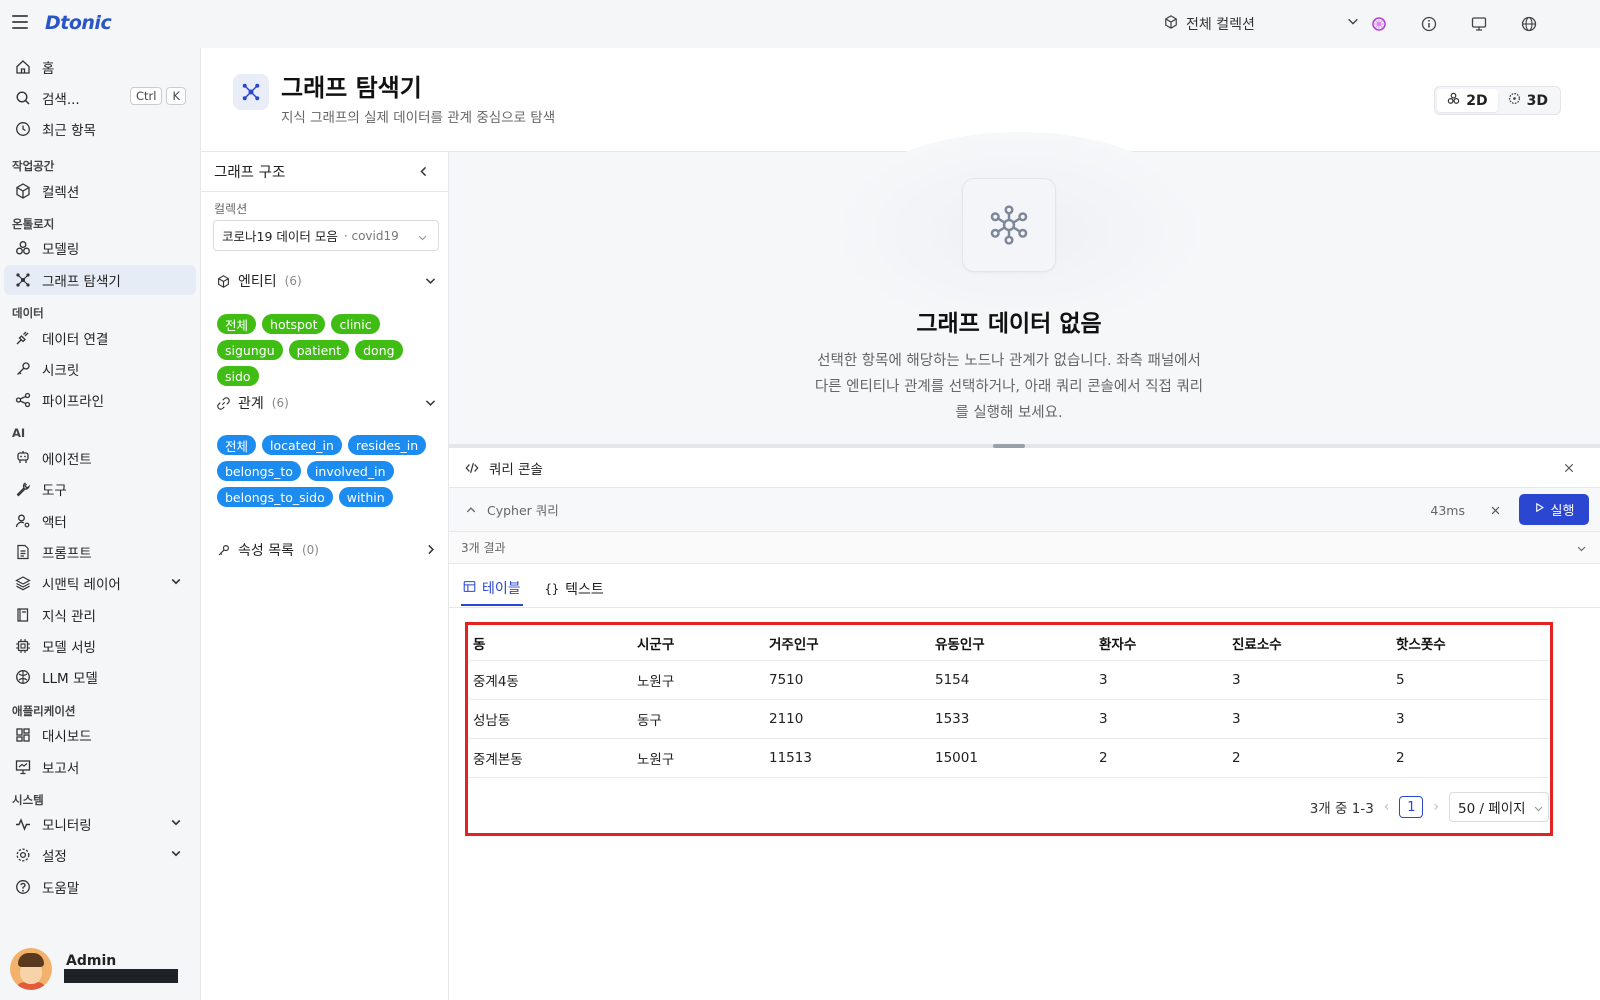 This screenshot has width=1600, height=1000. I want to click on tab-table: 테이블, so click(492, 589).